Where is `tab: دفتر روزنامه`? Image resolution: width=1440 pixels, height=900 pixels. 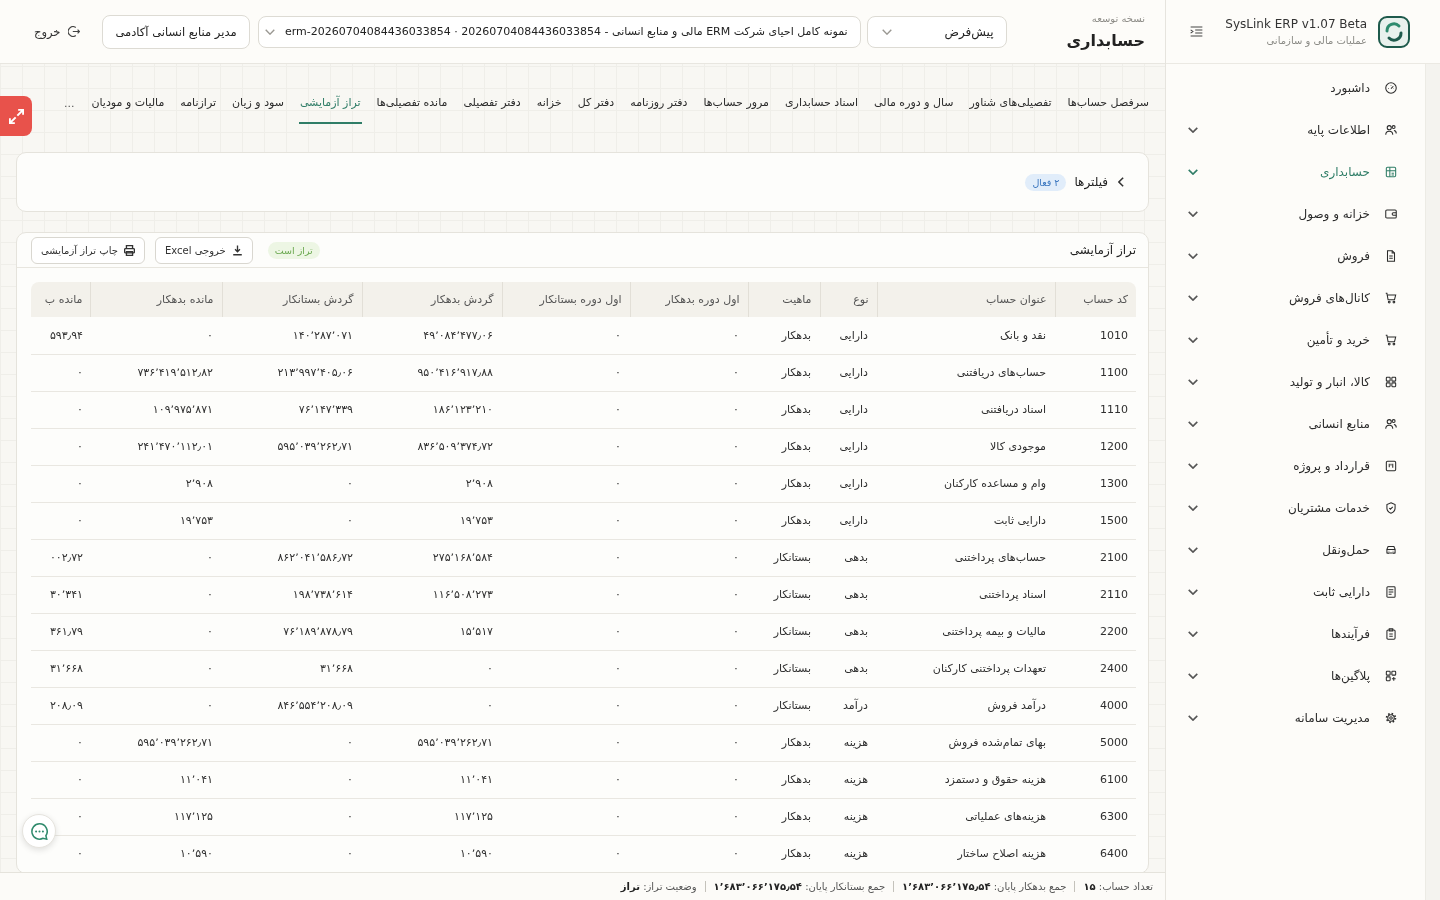 tab: دفتر روزنامه is located at coordinates (659, 103).